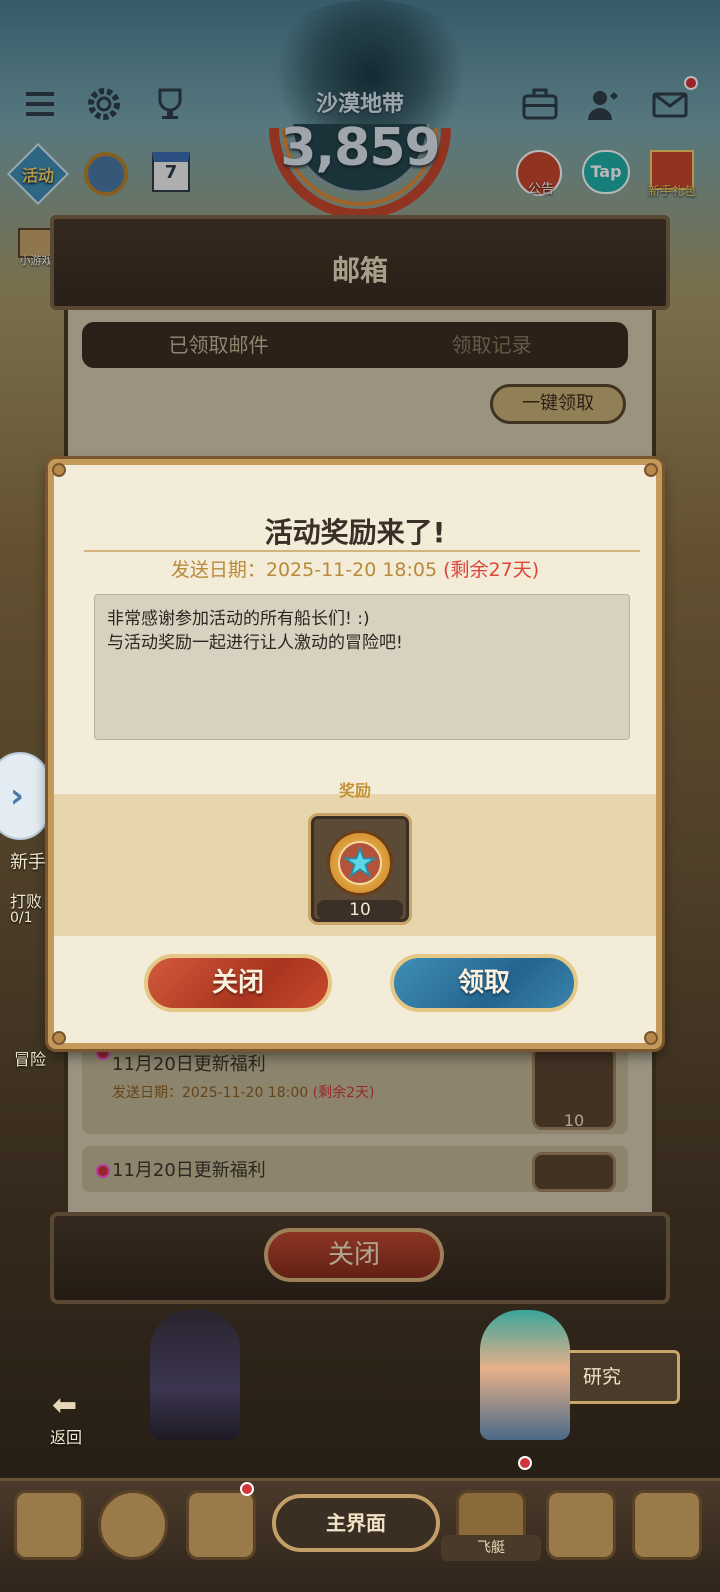  What do you see at coordinates (49, 1525) in the screenshot?
I see `nav-compass-icon` at bounding box center [49, 1525].